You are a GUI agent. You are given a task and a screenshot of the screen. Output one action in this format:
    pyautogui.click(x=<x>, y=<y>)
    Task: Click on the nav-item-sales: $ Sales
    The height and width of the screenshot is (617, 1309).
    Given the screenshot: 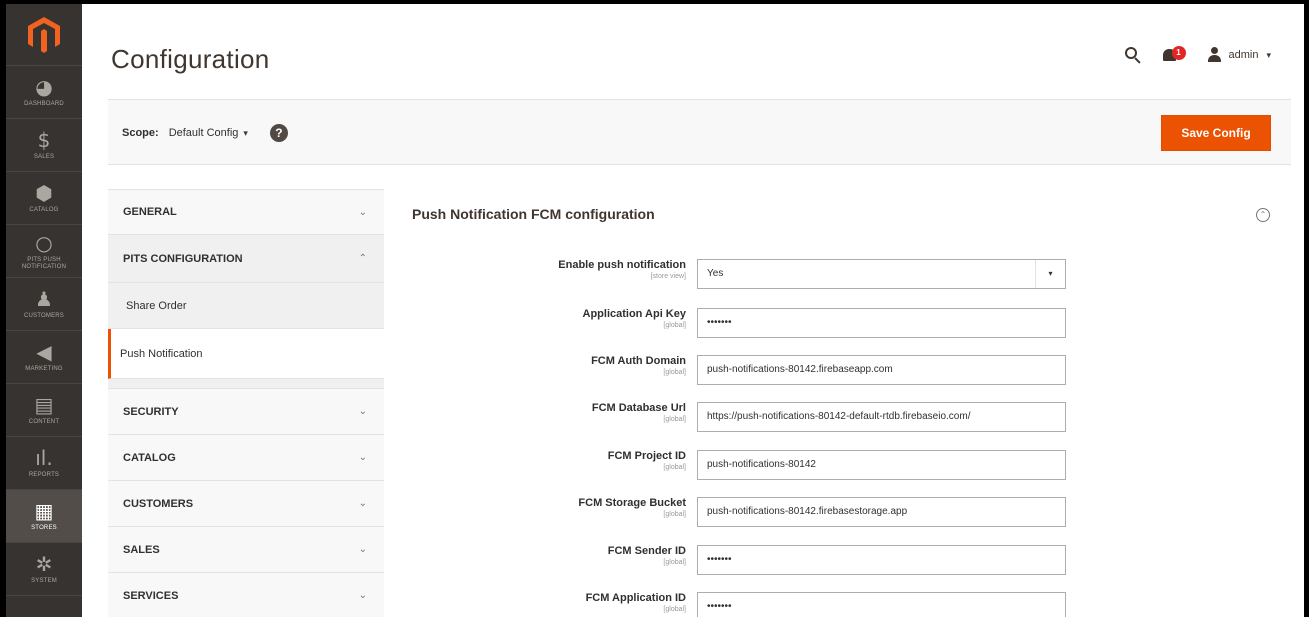 What is the action you would take?
    pyautogui.click(x=44, y=145)
    